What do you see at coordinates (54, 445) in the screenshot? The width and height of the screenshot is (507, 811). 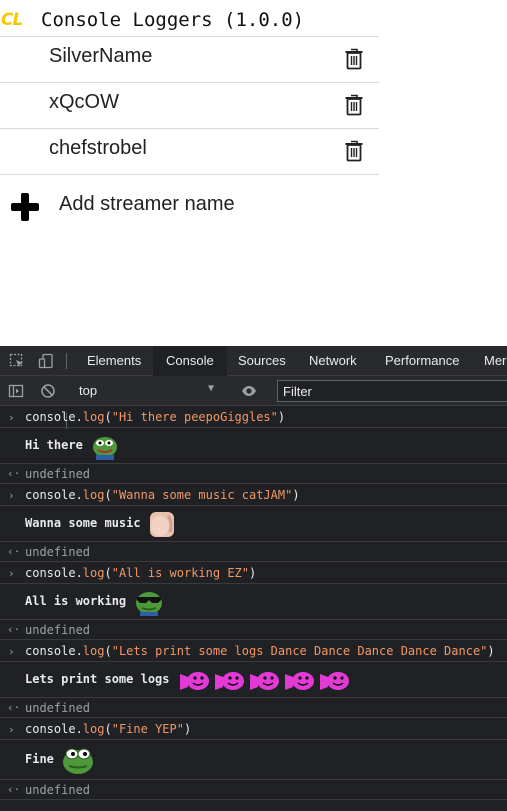 I see `log-message: Hi there` at bounding box center [54, 445].